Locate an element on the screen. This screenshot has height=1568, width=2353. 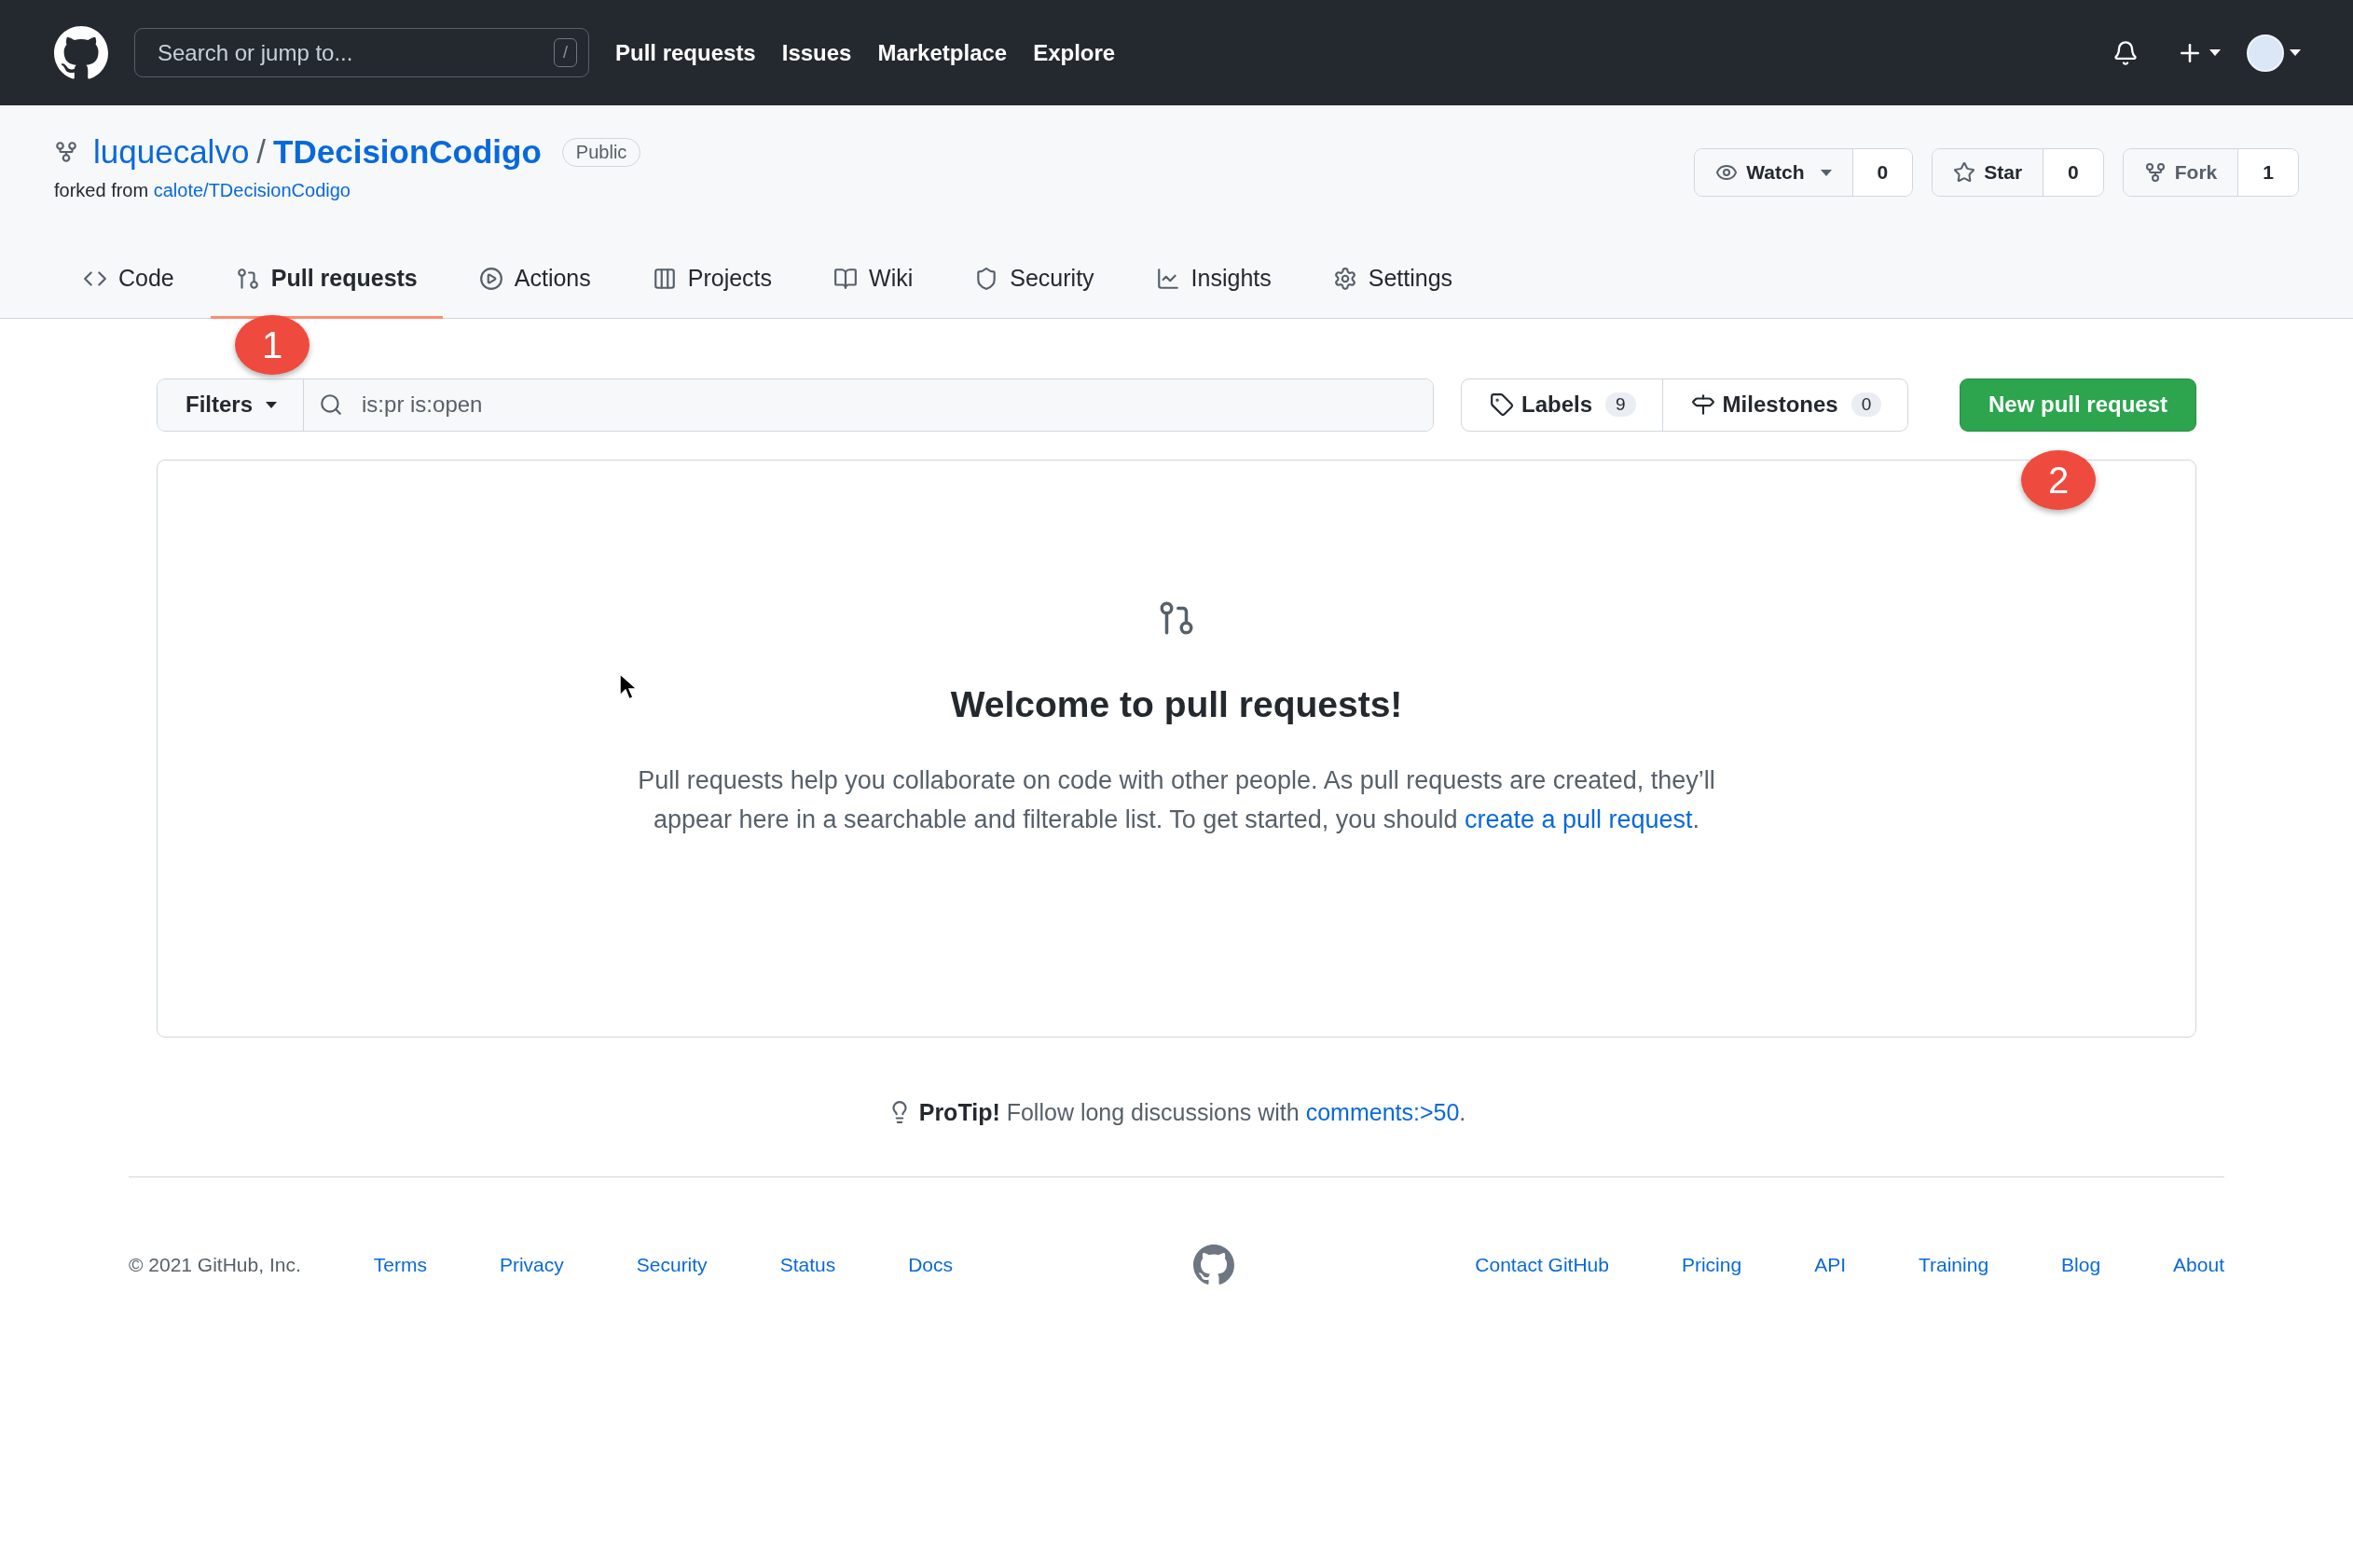
repo-tab: Code is located at coordinates (129, 283).